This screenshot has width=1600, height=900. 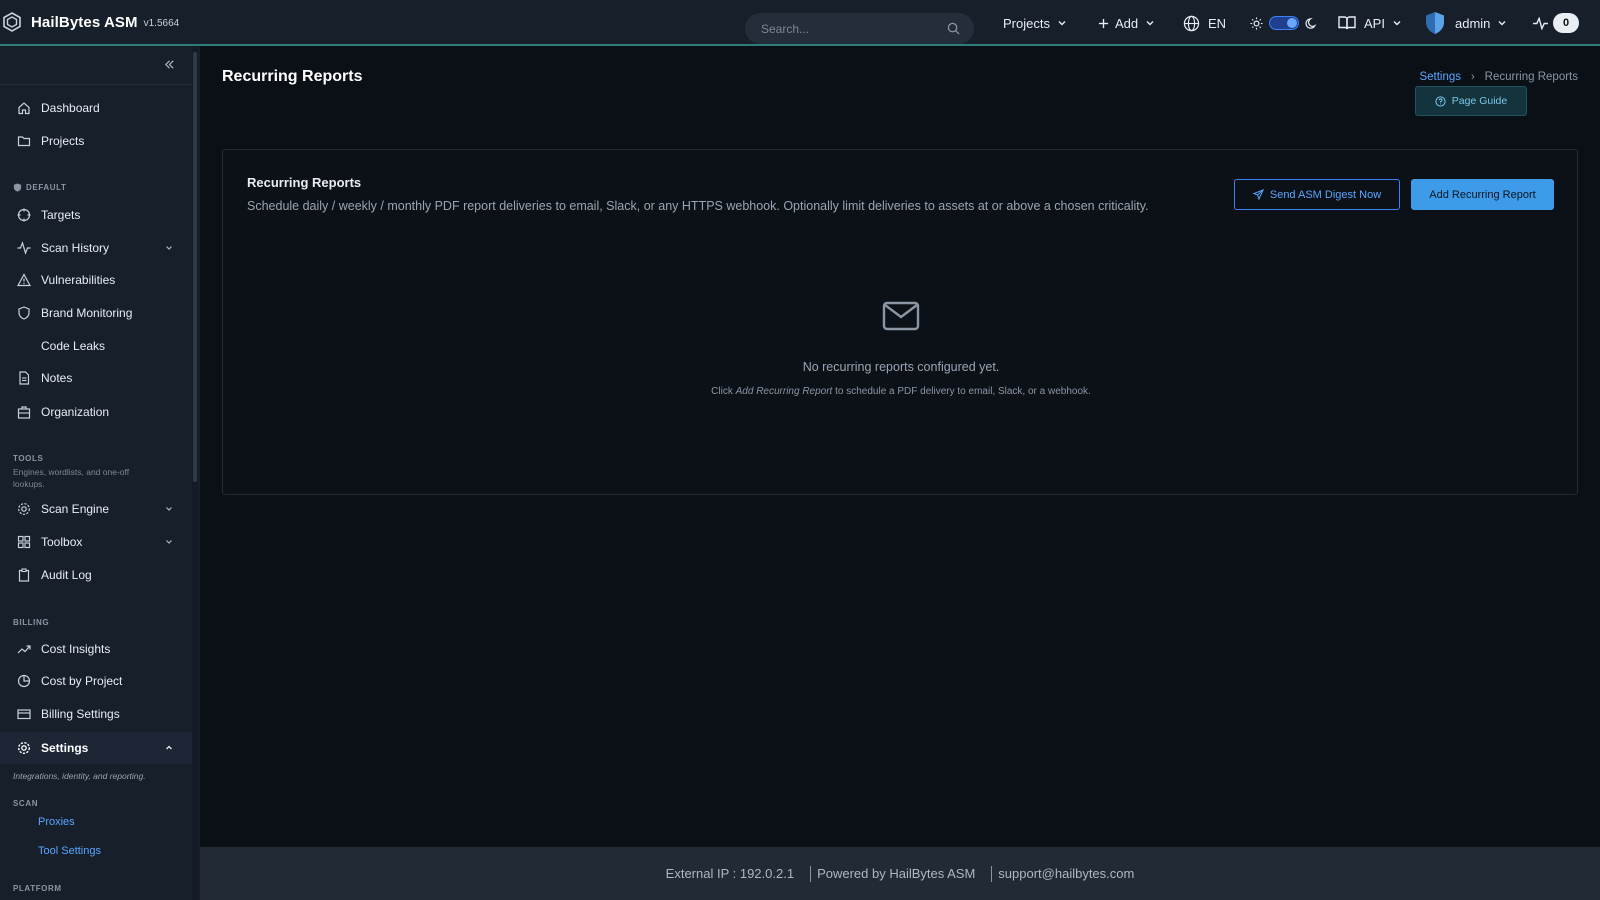 What do you see at coordinates (12, 22) in the screenshot?
I see `hexagon-logo-icon` at bounding box center [12, 22].